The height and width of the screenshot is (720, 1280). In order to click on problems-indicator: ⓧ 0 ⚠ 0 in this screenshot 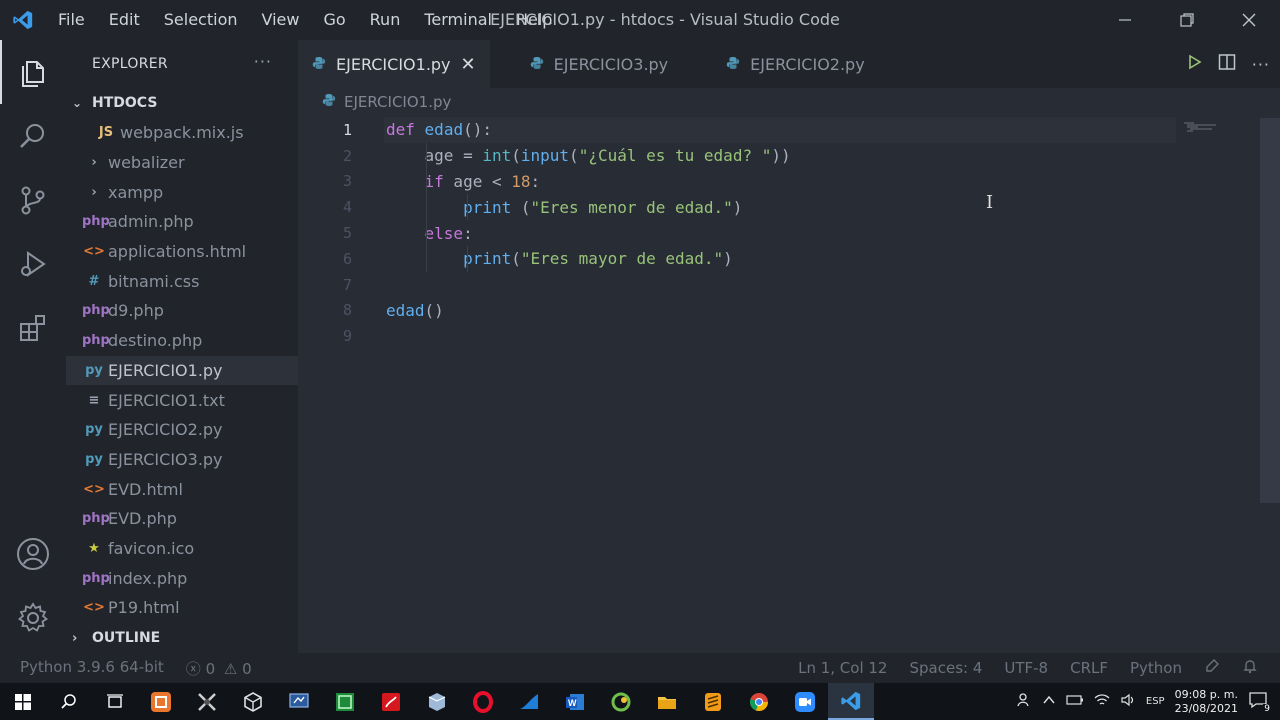, I will do `click(219, 668)`.